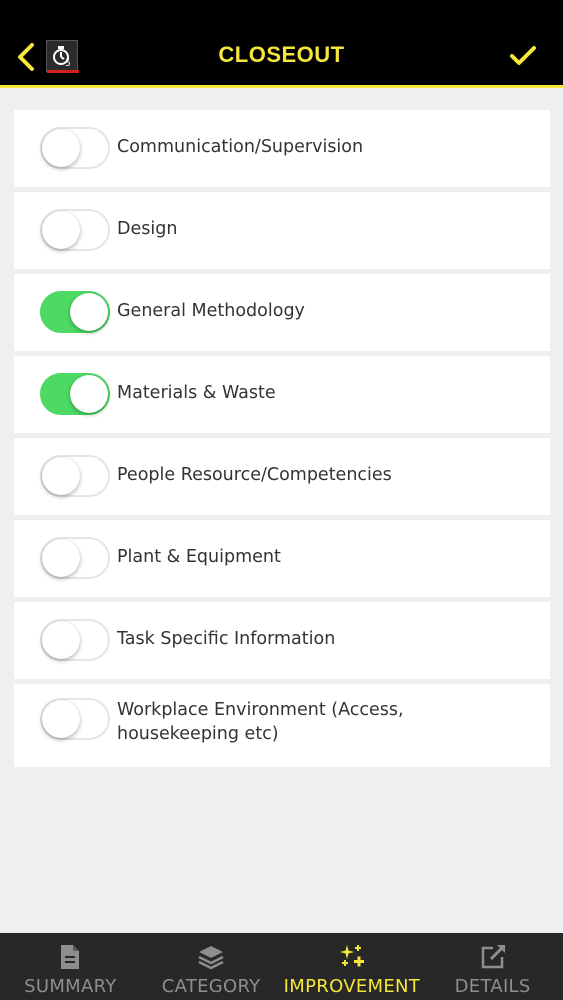 Image resolution: width=563 pixels, height=1000 pixels. Describe the element at coordinates (282, 230) in the screenshot. I see `category-row: Design` at that location.